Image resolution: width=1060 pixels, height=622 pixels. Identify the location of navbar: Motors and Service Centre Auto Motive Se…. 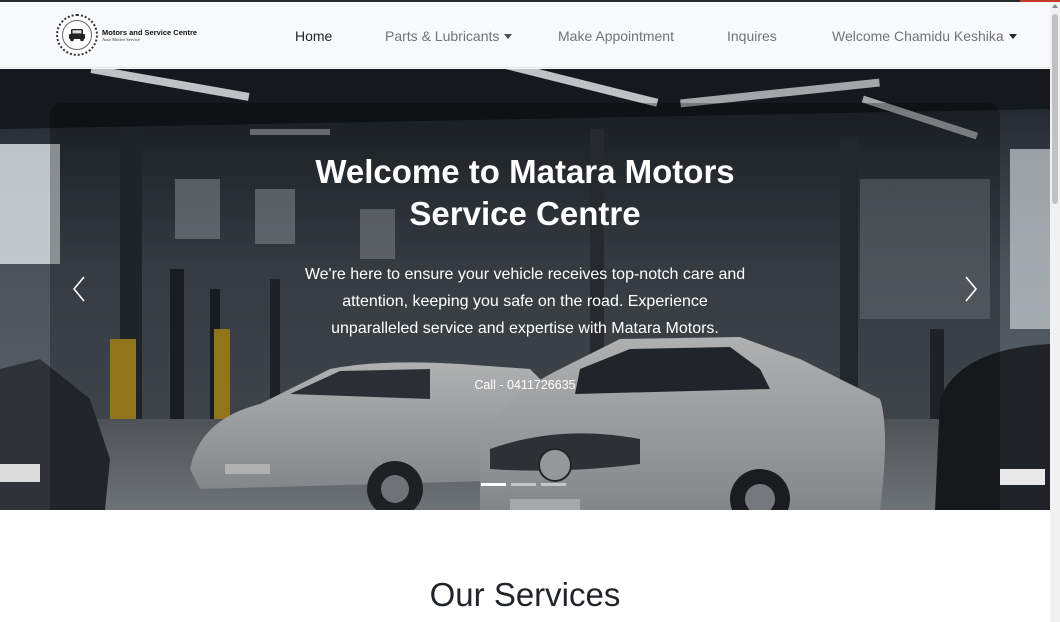
(525, 35).